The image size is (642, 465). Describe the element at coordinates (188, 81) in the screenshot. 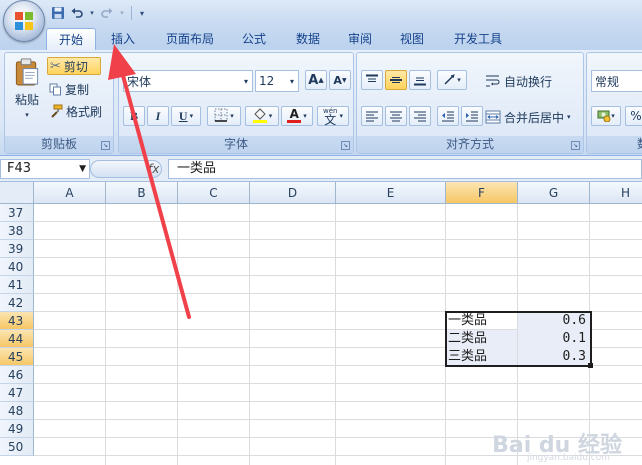

I see `font-name-combo: 宋体 ▾` at that location.